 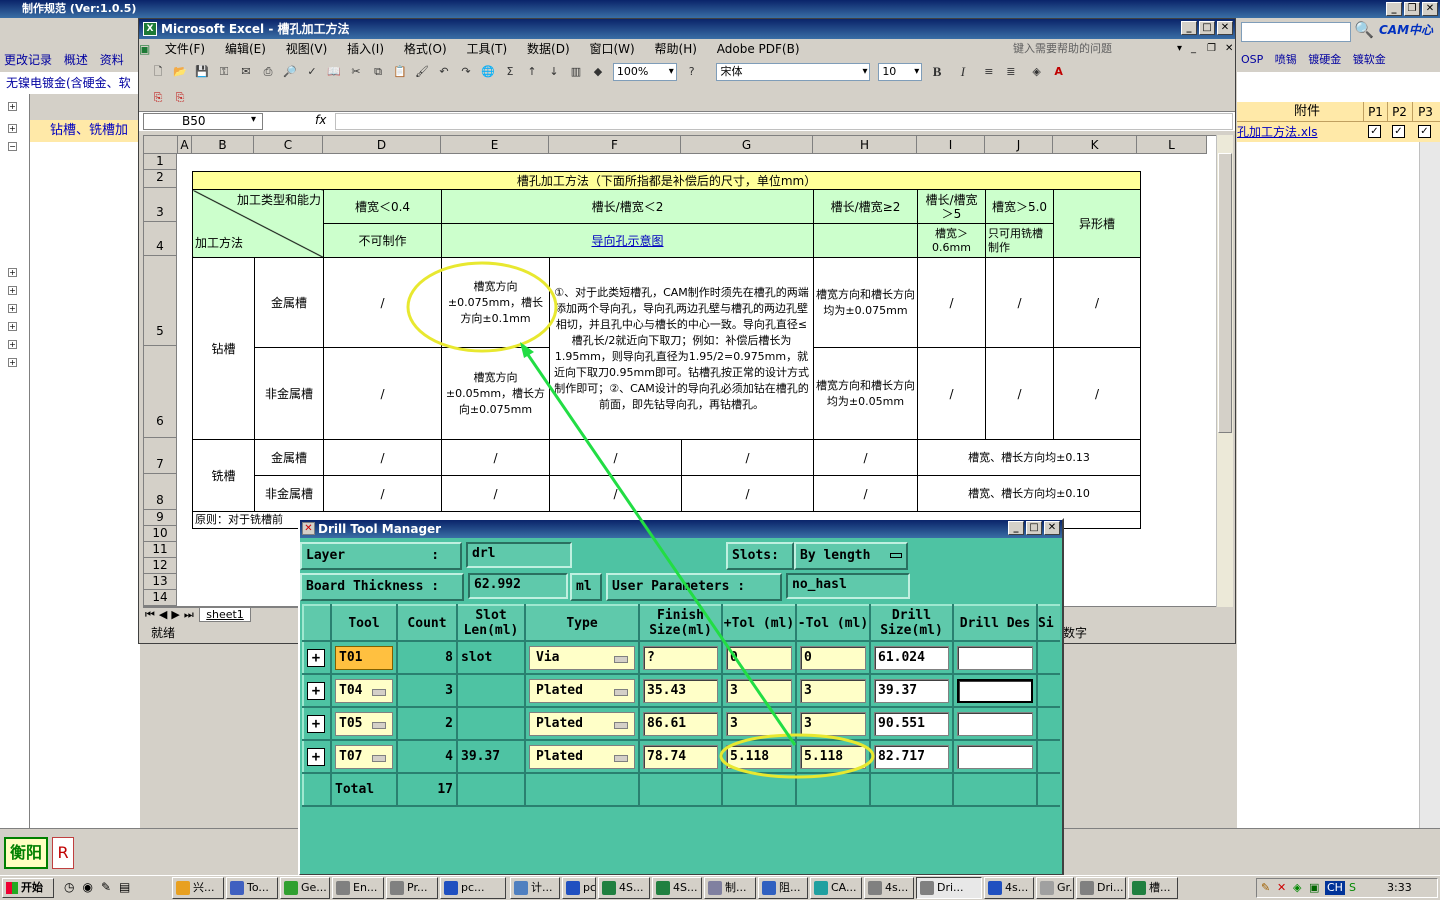 I want to click on autosum-icon: Σ, so click(x=510, y=72).